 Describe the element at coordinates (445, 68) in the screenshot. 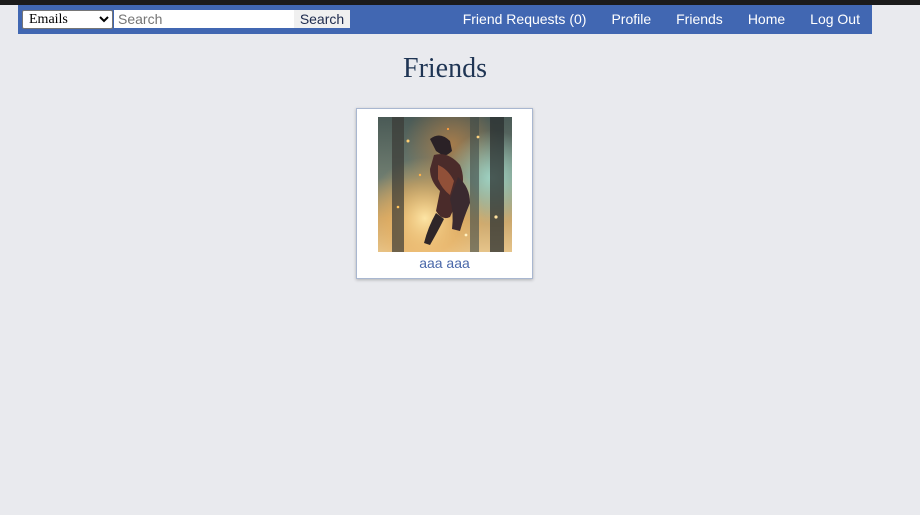

I see `page-title: Friends` at that location.